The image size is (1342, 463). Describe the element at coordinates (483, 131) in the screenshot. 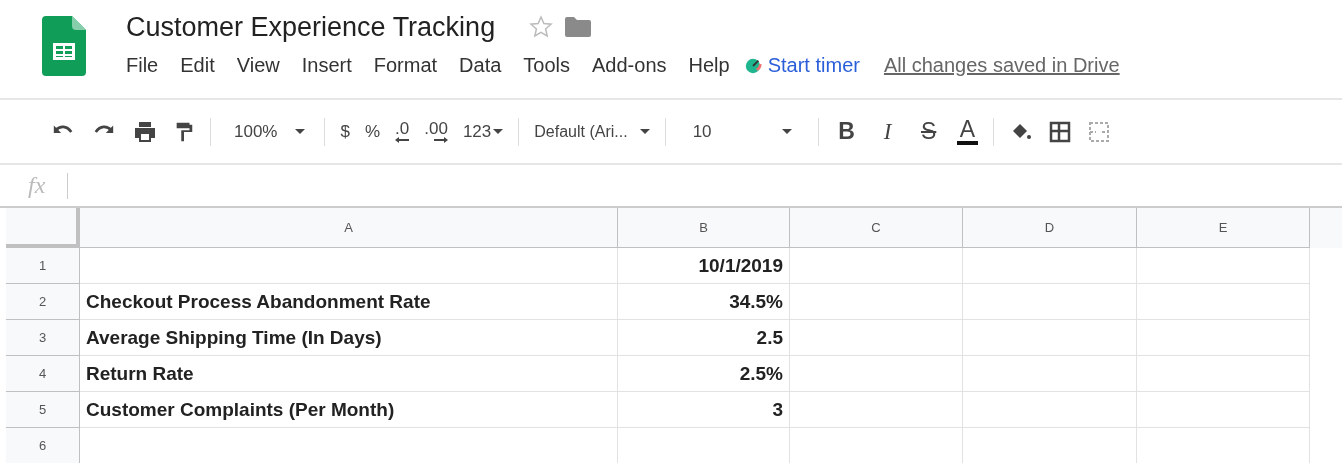

I see `more-formats-dropdown: 123` at that location.